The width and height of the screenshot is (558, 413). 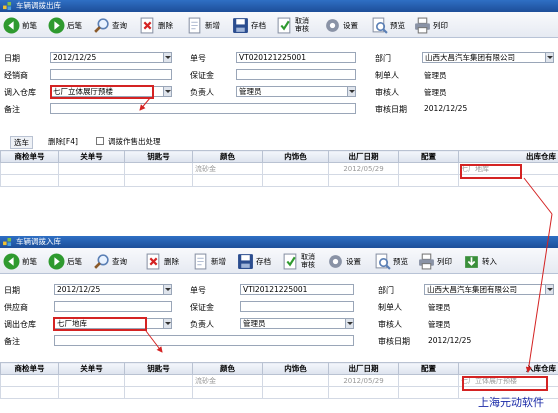 What do you see at coordinates (63, 141) in the screenshot?
I see `delete-row-button: 删除[F4]` at bounding box center [63, 141].